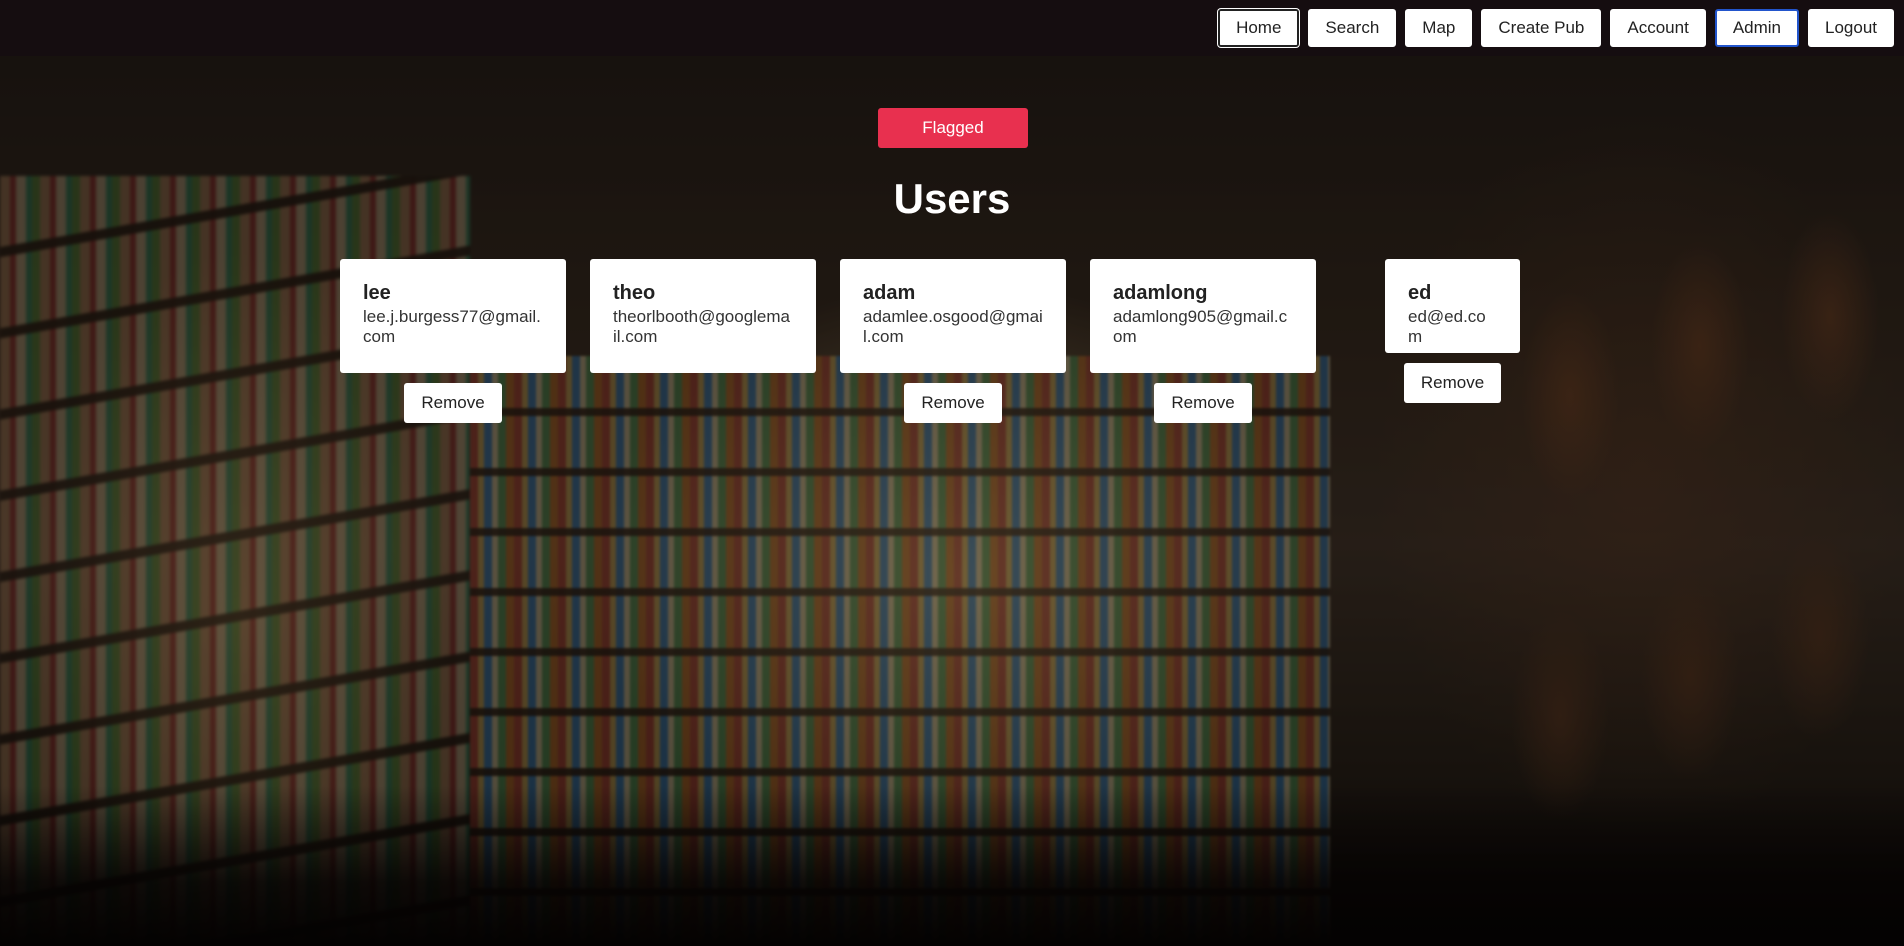 This screenshot has width=1904, height=946. I want to click on user-name: ed, so click(1420, 293).